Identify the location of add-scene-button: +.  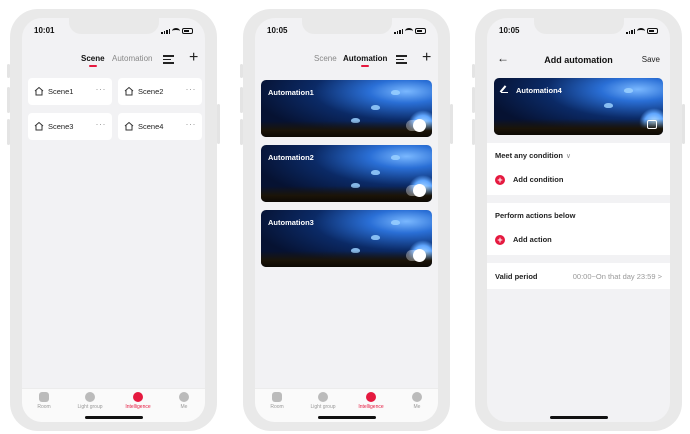
(193, 58).